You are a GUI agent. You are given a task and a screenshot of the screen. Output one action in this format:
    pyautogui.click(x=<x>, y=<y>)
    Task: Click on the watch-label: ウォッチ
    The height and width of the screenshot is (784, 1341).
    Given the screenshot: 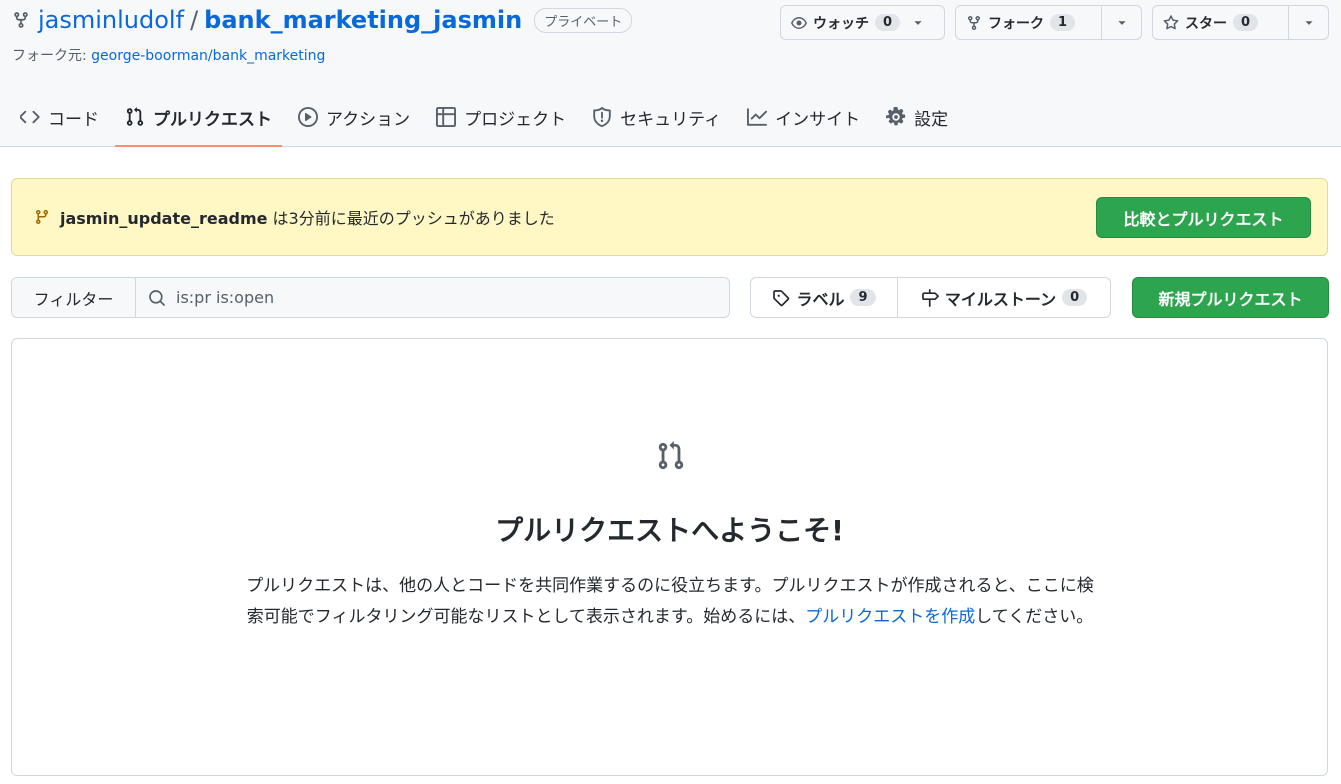 What is the action you would take?
    pyautogui.click(x=841, y=23)
    